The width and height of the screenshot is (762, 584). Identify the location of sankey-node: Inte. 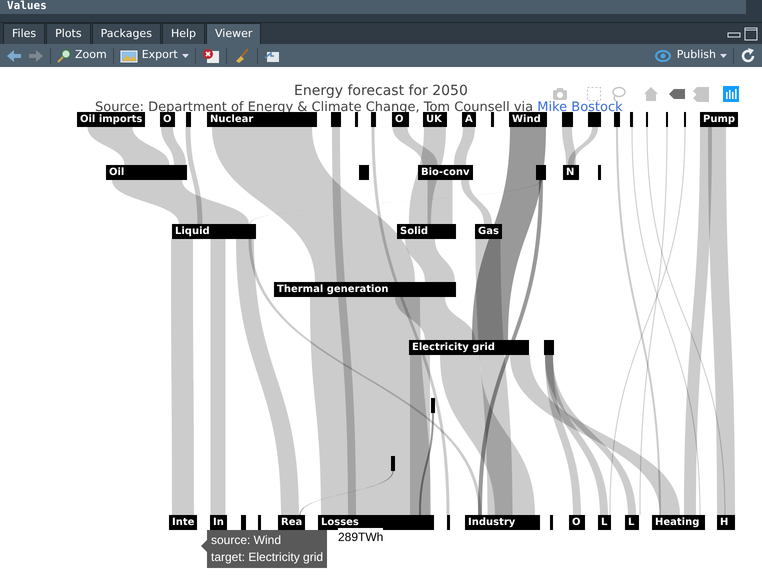
(183, 522).